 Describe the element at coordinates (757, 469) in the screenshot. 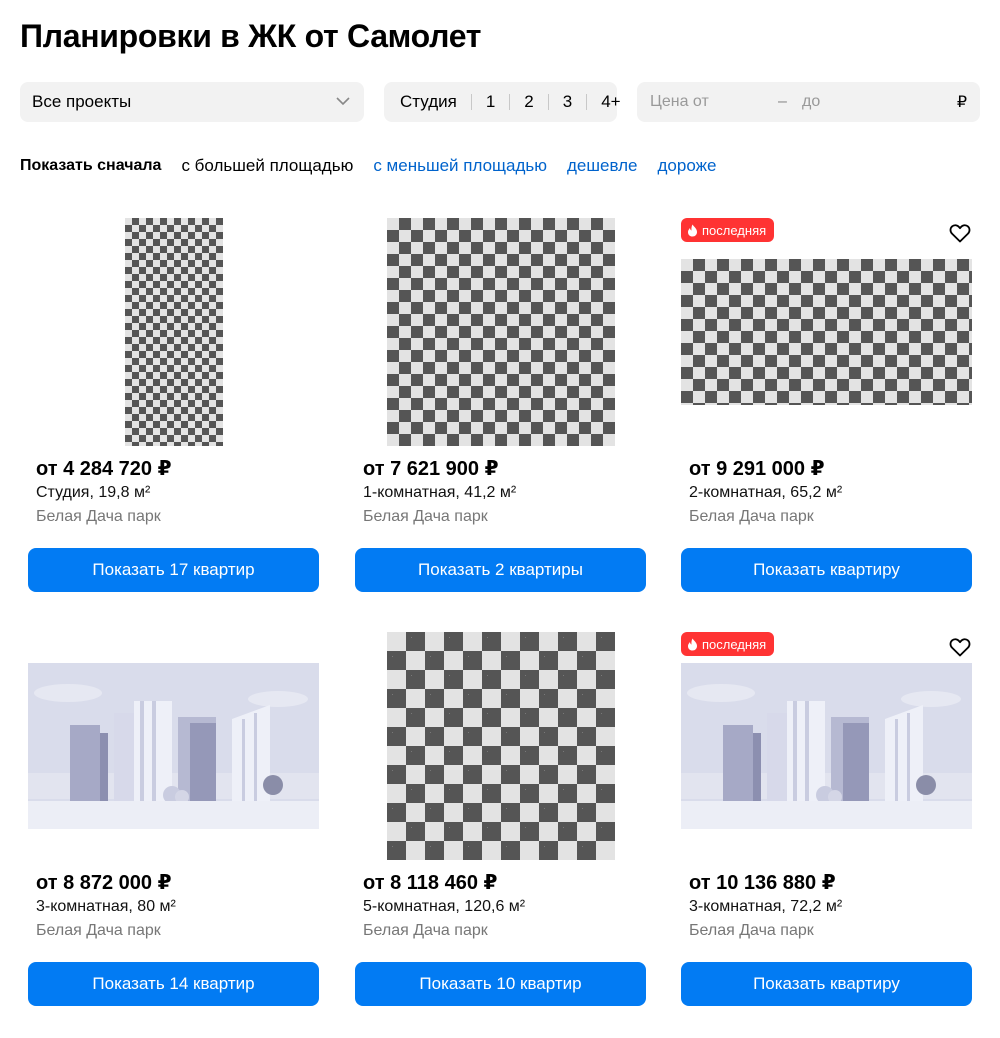

I see `card-price: от 9 291 000 ₽` at that location.